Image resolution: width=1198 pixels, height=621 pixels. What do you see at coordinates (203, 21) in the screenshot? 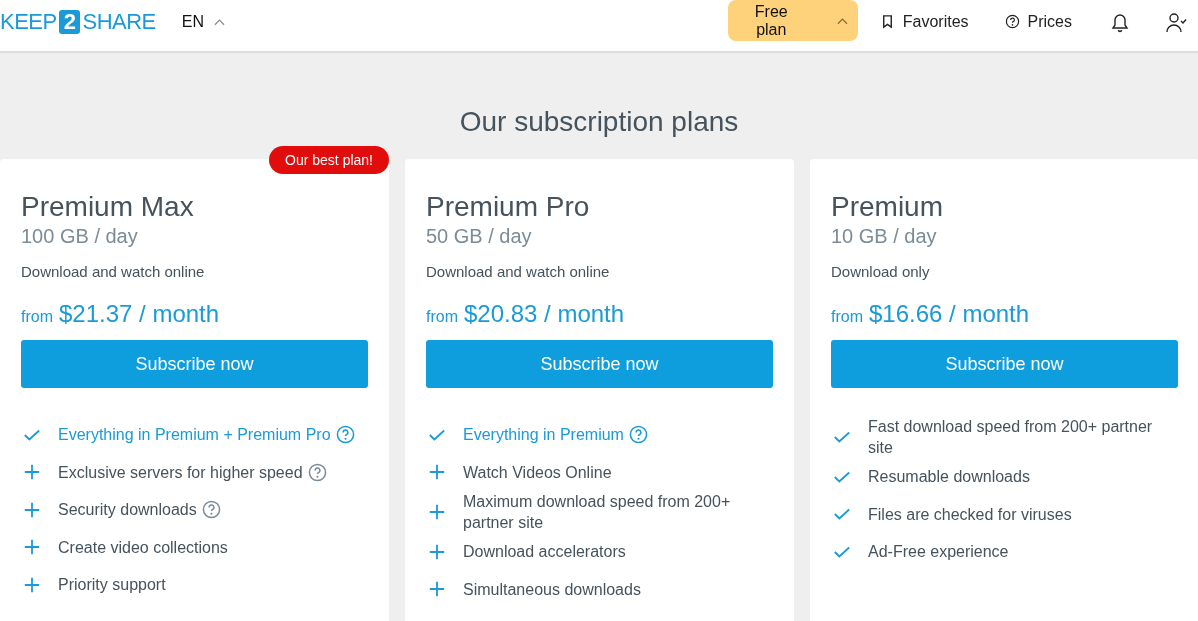
I see `language-selector: EN` at bounding box center [203, 21].